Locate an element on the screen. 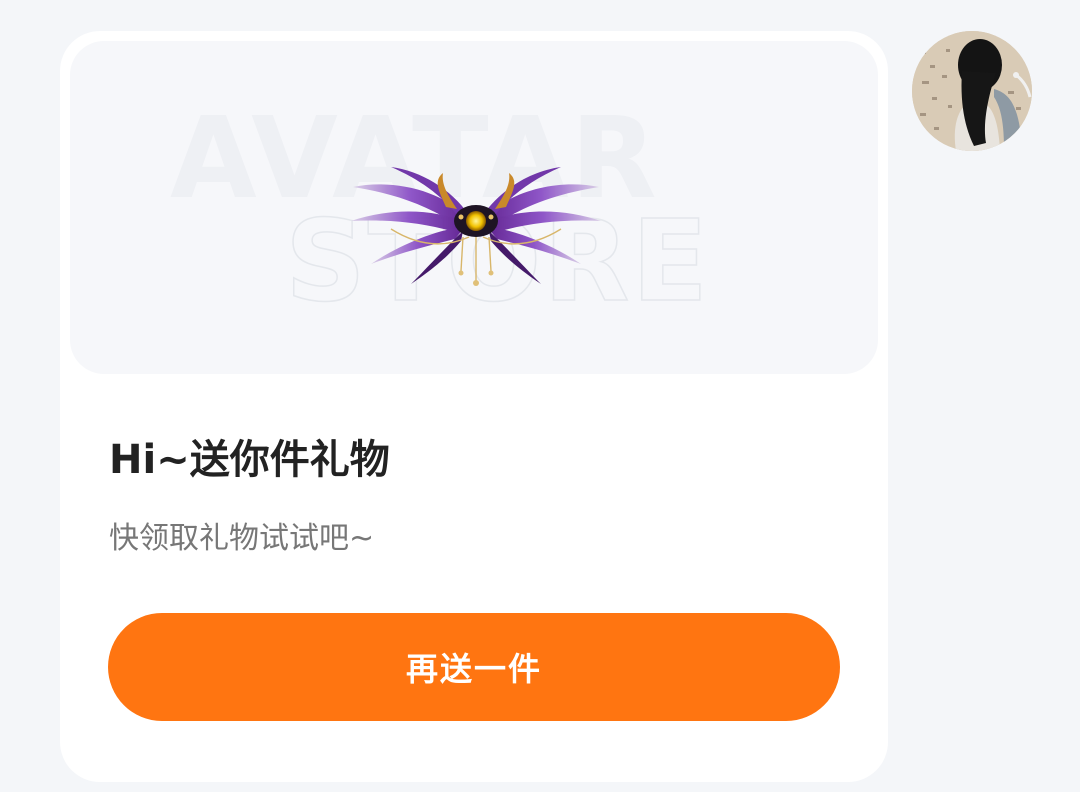 Image resolution: width=1080 pixels, height=792 pixels. send-another-button: 再送一件 is located at coordinates (474, 667).